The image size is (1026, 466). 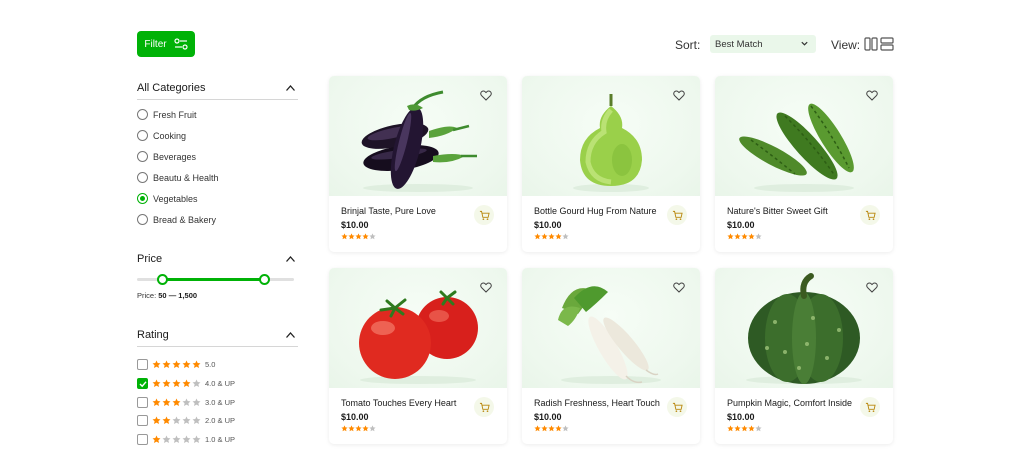 I want to click on categories-title: All Categories, so click(x=171, y=88).